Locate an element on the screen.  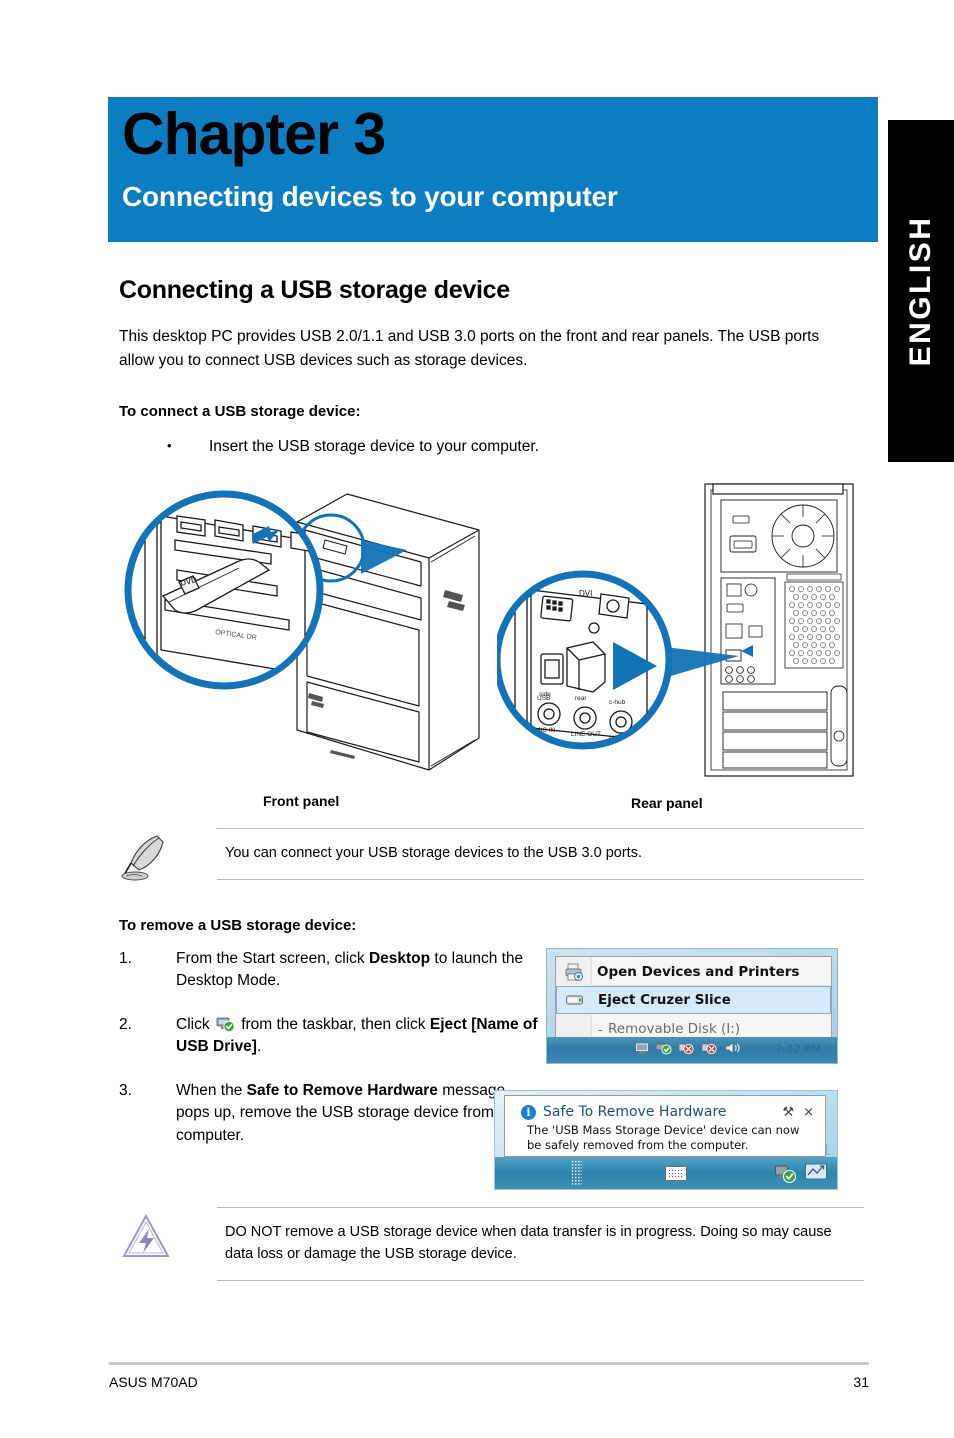
close-icon: × is located at coordinates (808, 1112).